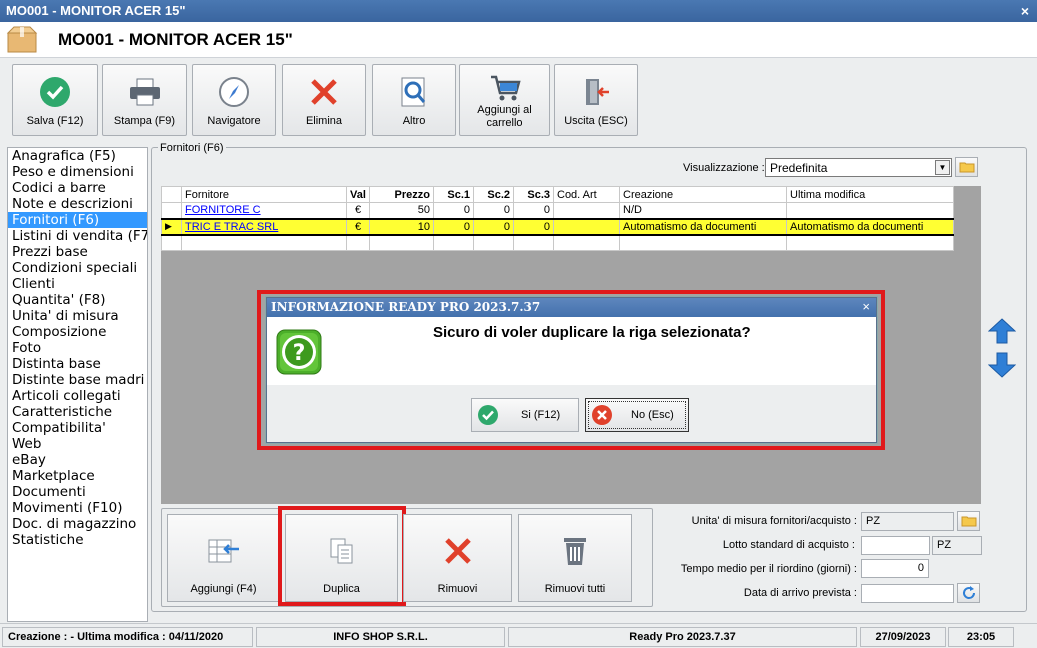  I want to click on product-header: MO001 - MONITOR ACER 15", so click(518, 40).